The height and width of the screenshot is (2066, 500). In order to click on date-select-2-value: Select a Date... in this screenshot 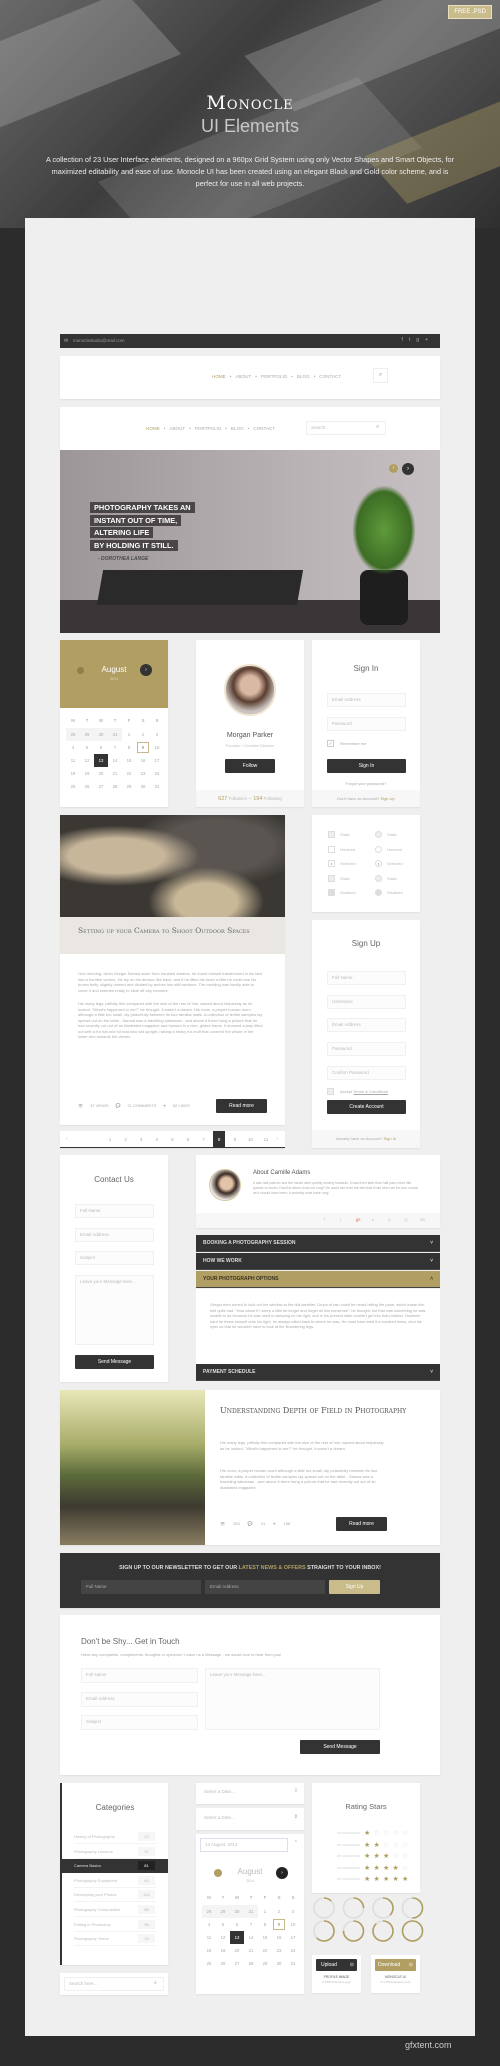, I will do `click(245, 1819)`.